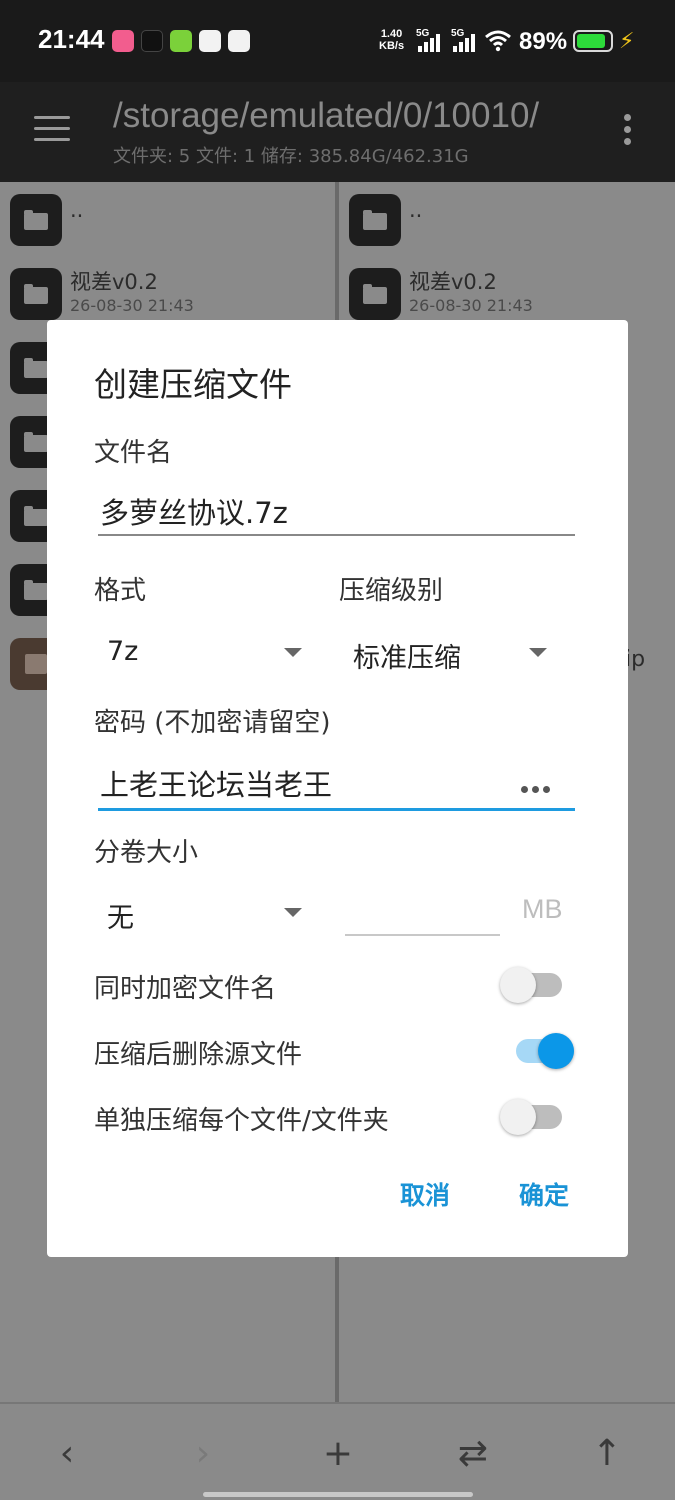 This screenshot has height=1500, width=675. Describe the element at coordinates (241, 1121) in the screenshot. I see `separate-label: 单独压缩每个文件/文件夹` at that location.